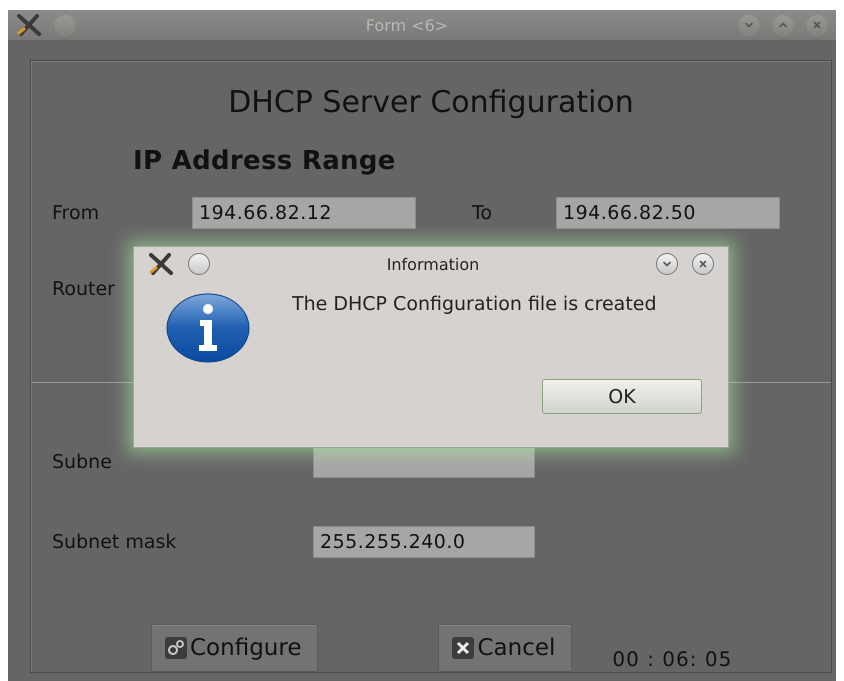 The height and width of the screenshot is (681, 844). What do you see at coordinates (672, 659) in the screenshot?
I see `timer: 00 : 06: 05` at bounding box center [672, 659].